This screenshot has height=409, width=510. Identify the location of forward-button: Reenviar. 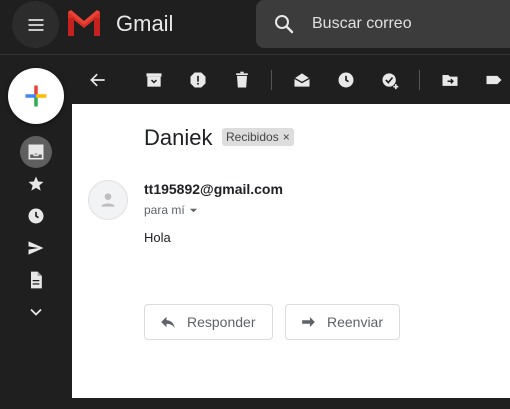
(342, 322).